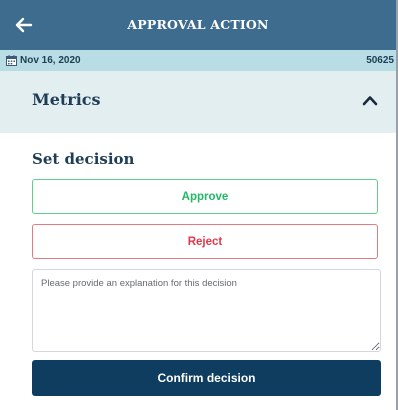 The height and width of the screenshot is (410, 398). What do you see at coordinates (83, 159) in the screenshot?
I see `set-decision-heading: Set decision` at bounding box center [83, 159].